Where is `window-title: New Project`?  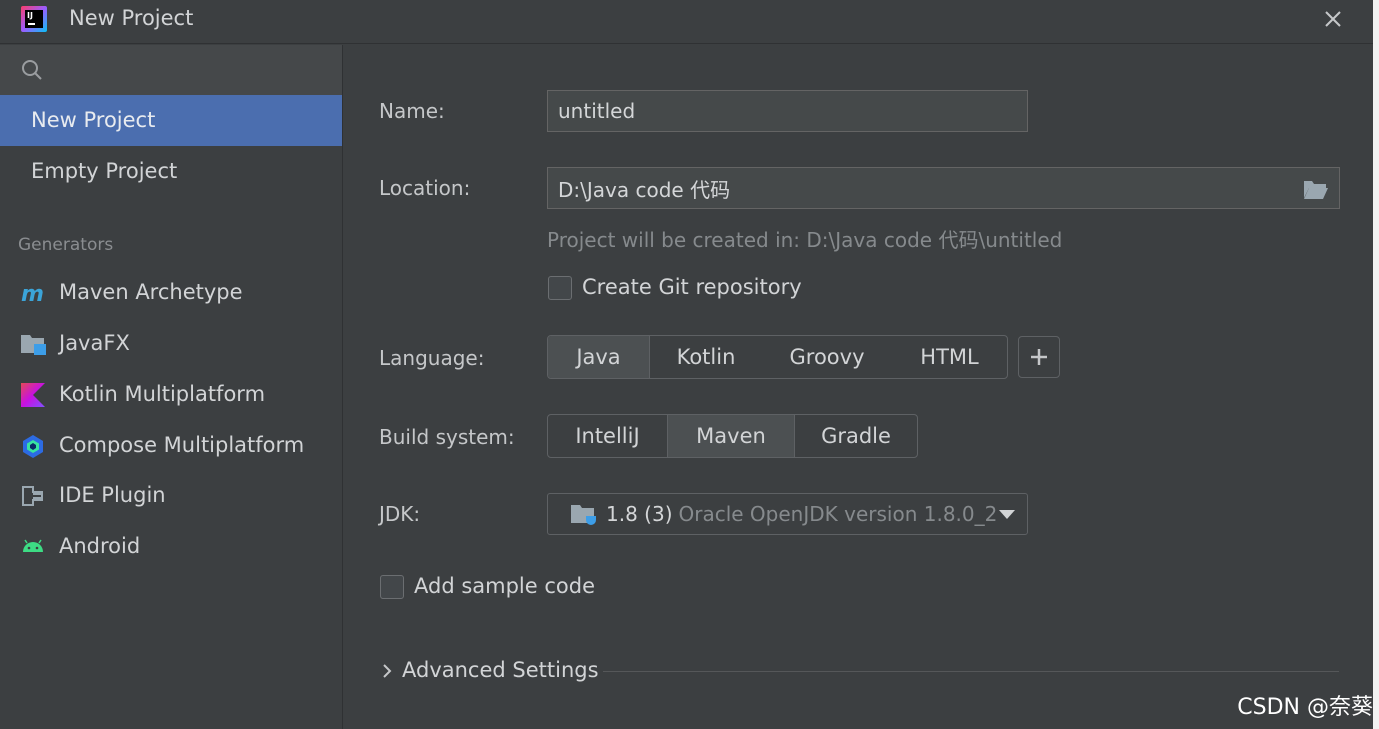
window-title: New Project is located at coordinates (131, 18).